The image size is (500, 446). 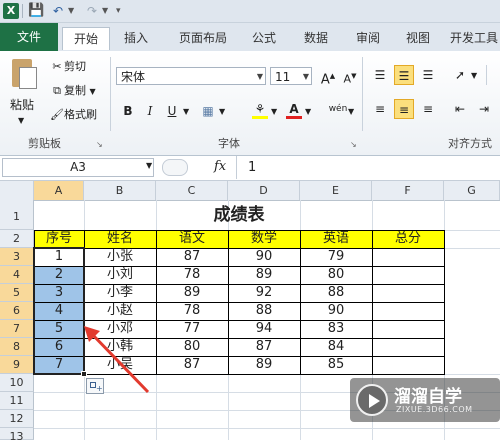 What do you see at coordinates (192, 275) in the screenshot?
I see `table-cell: 78` at bounding box center [192, 275].